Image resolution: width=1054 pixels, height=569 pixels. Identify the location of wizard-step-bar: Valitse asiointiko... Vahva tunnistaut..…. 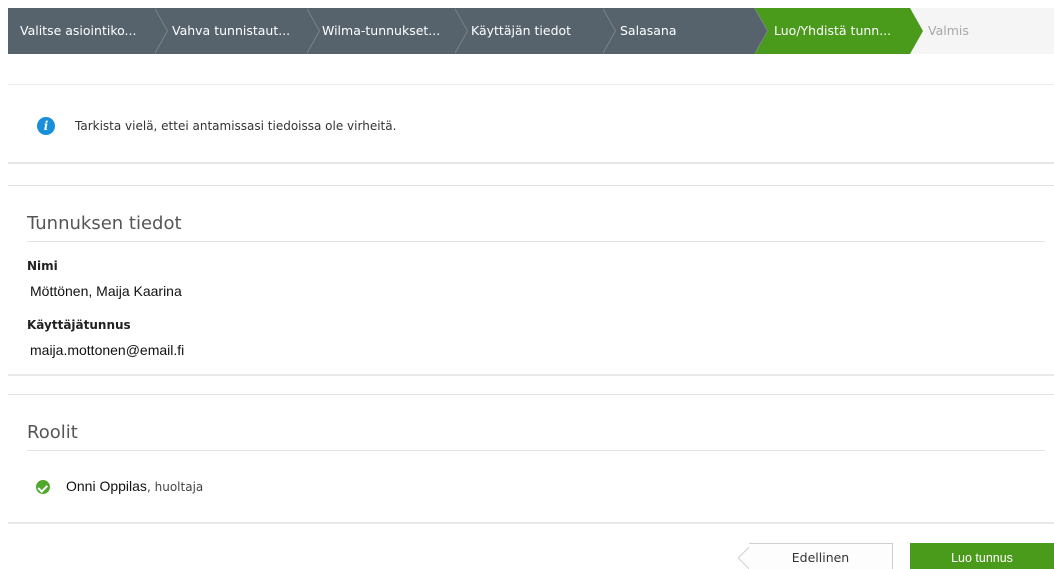
(531, 31).